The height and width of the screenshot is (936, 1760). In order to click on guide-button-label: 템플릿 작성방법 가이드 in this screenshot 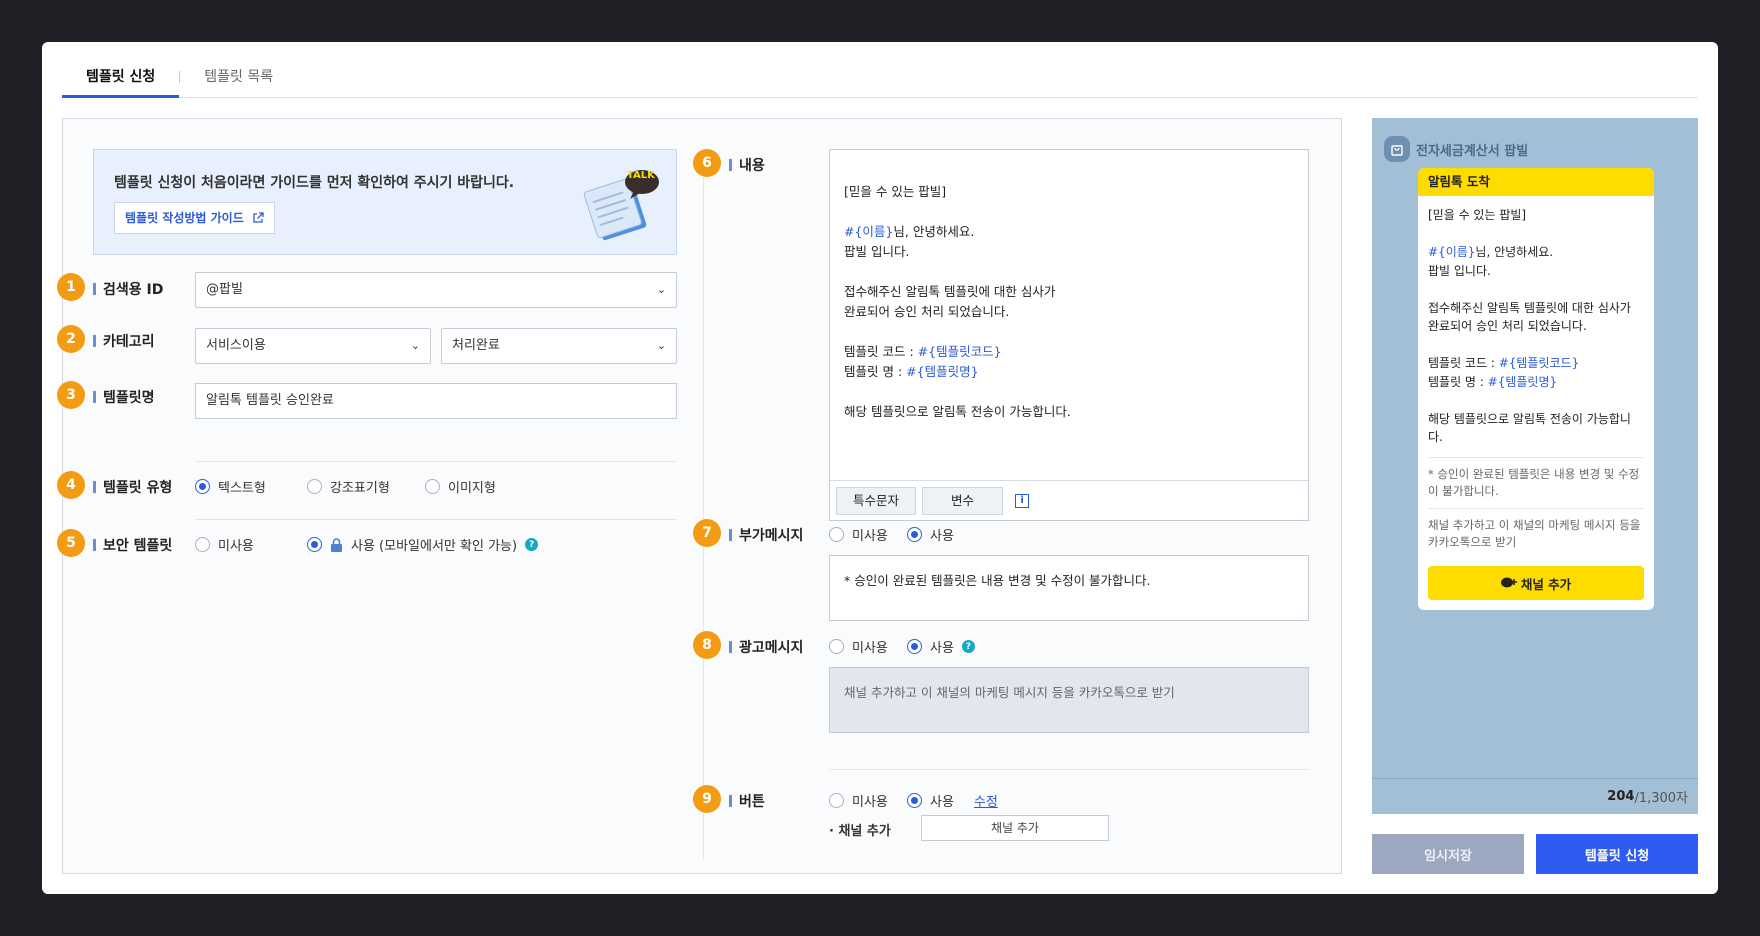, I will do `click(184, 218)`.